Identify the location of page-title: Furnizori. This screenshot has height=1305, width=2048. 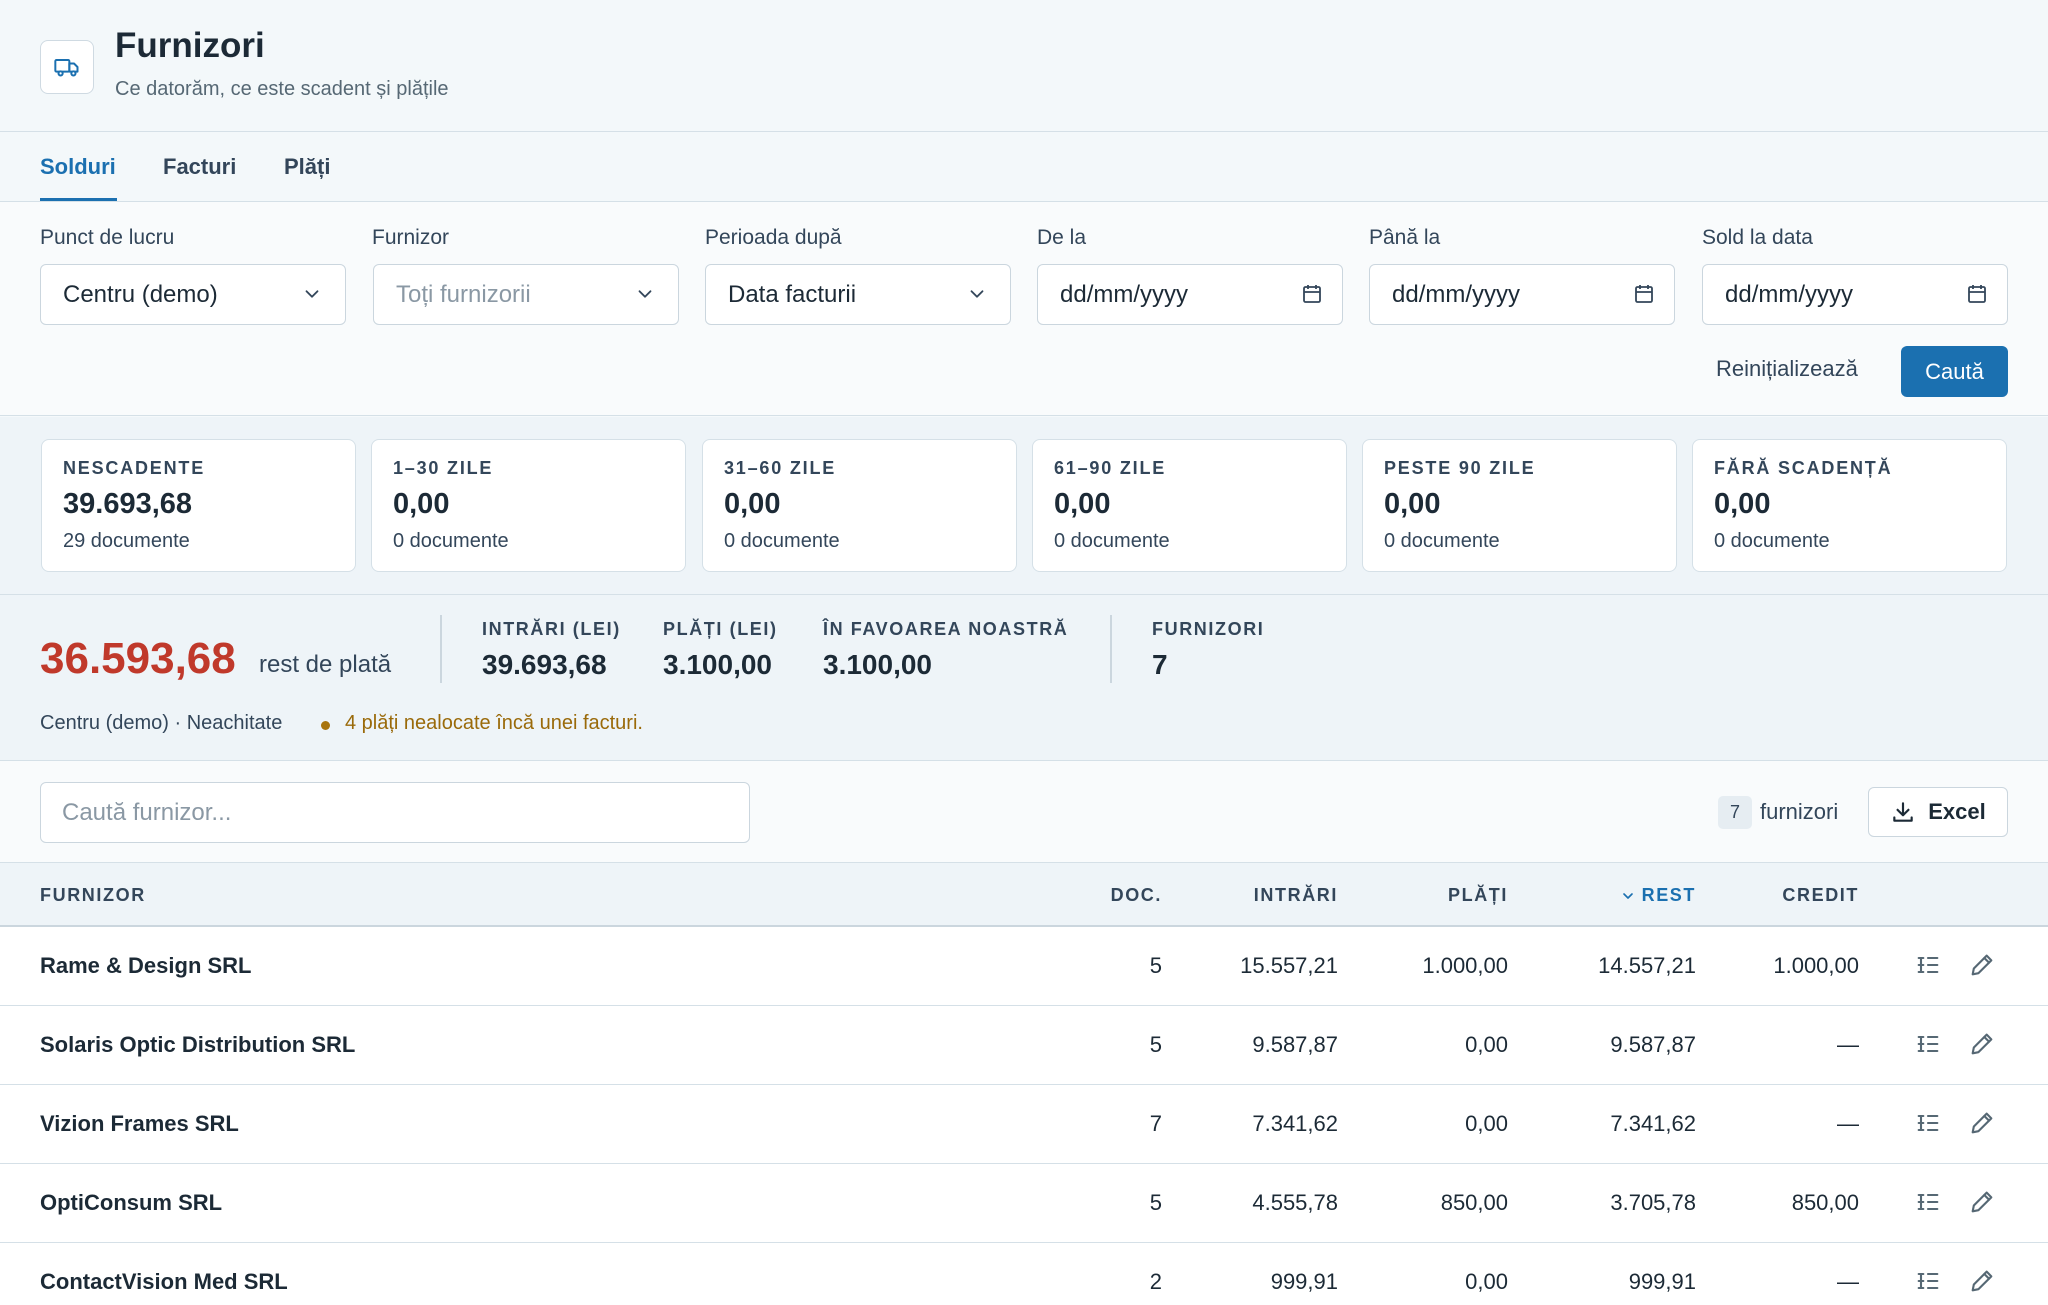
(190, 45).